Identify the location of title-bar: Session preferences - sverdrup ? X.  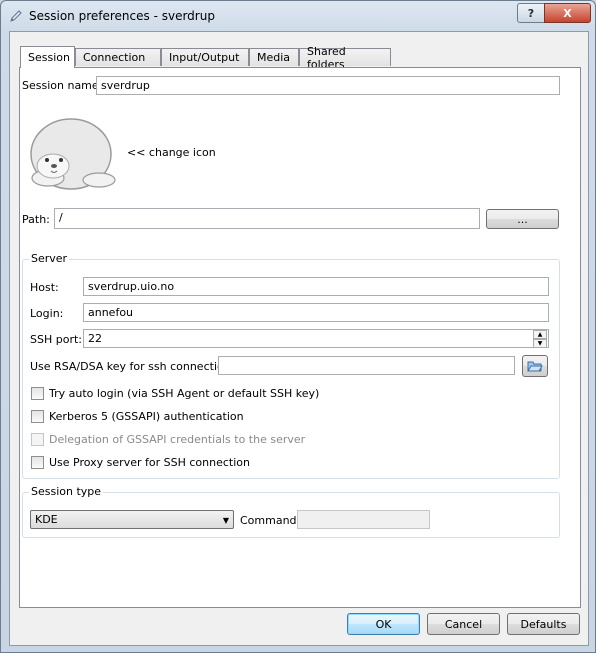
(298, 16).